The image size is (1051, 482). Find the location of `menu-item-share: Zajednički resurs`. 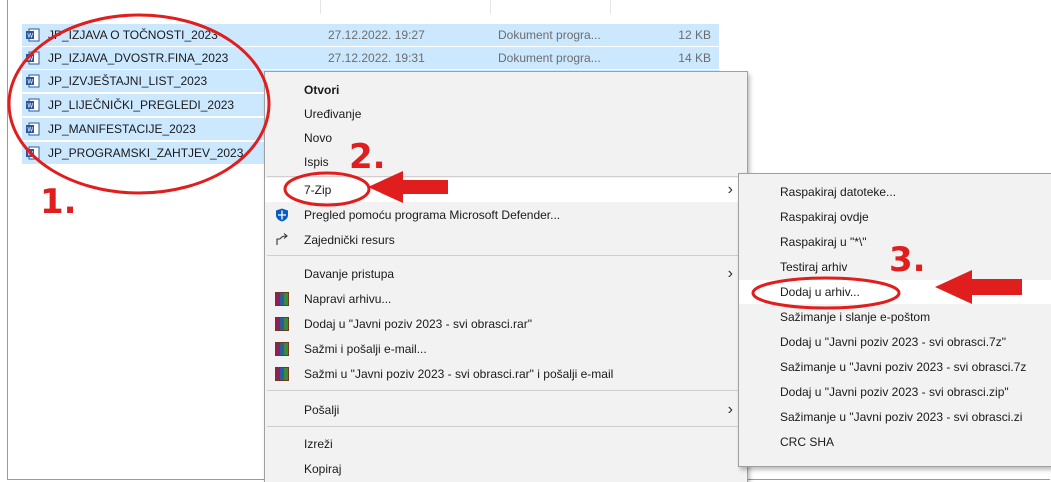

menu-item-share: Zajednički resurs is located at coordinates (506, 240).